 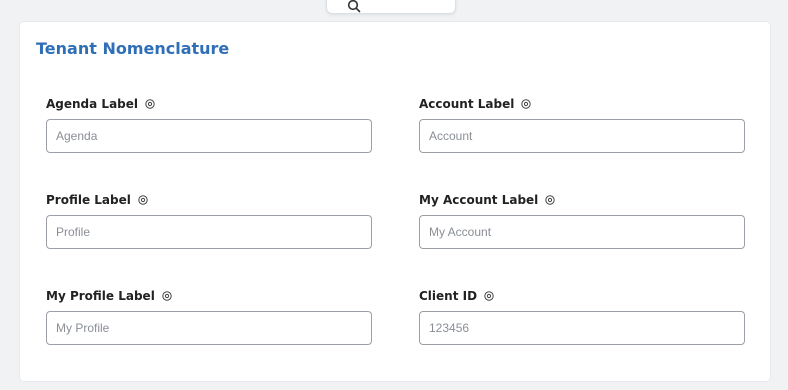 I want to click on my-profile-input, so click(x=209, y=328).